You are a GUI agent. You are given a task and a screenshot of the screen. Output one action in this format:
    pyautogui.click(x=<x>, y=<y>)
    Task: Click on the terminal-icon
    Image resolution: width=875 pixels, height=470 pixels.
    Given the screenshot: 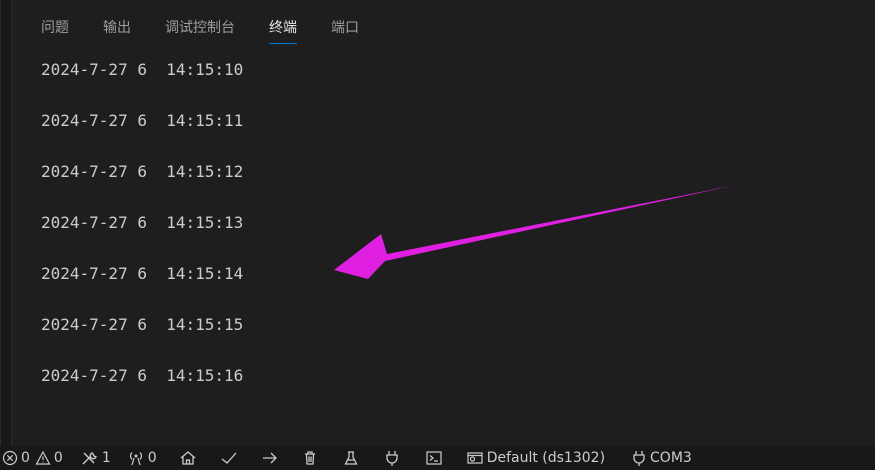 What is the action you would take?
    pyautogui.click(x=434, y=458)
    